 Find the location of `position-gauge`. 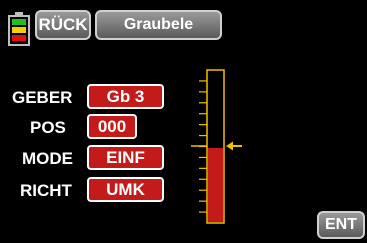

position-gauge is located at coordinates (216, 146).